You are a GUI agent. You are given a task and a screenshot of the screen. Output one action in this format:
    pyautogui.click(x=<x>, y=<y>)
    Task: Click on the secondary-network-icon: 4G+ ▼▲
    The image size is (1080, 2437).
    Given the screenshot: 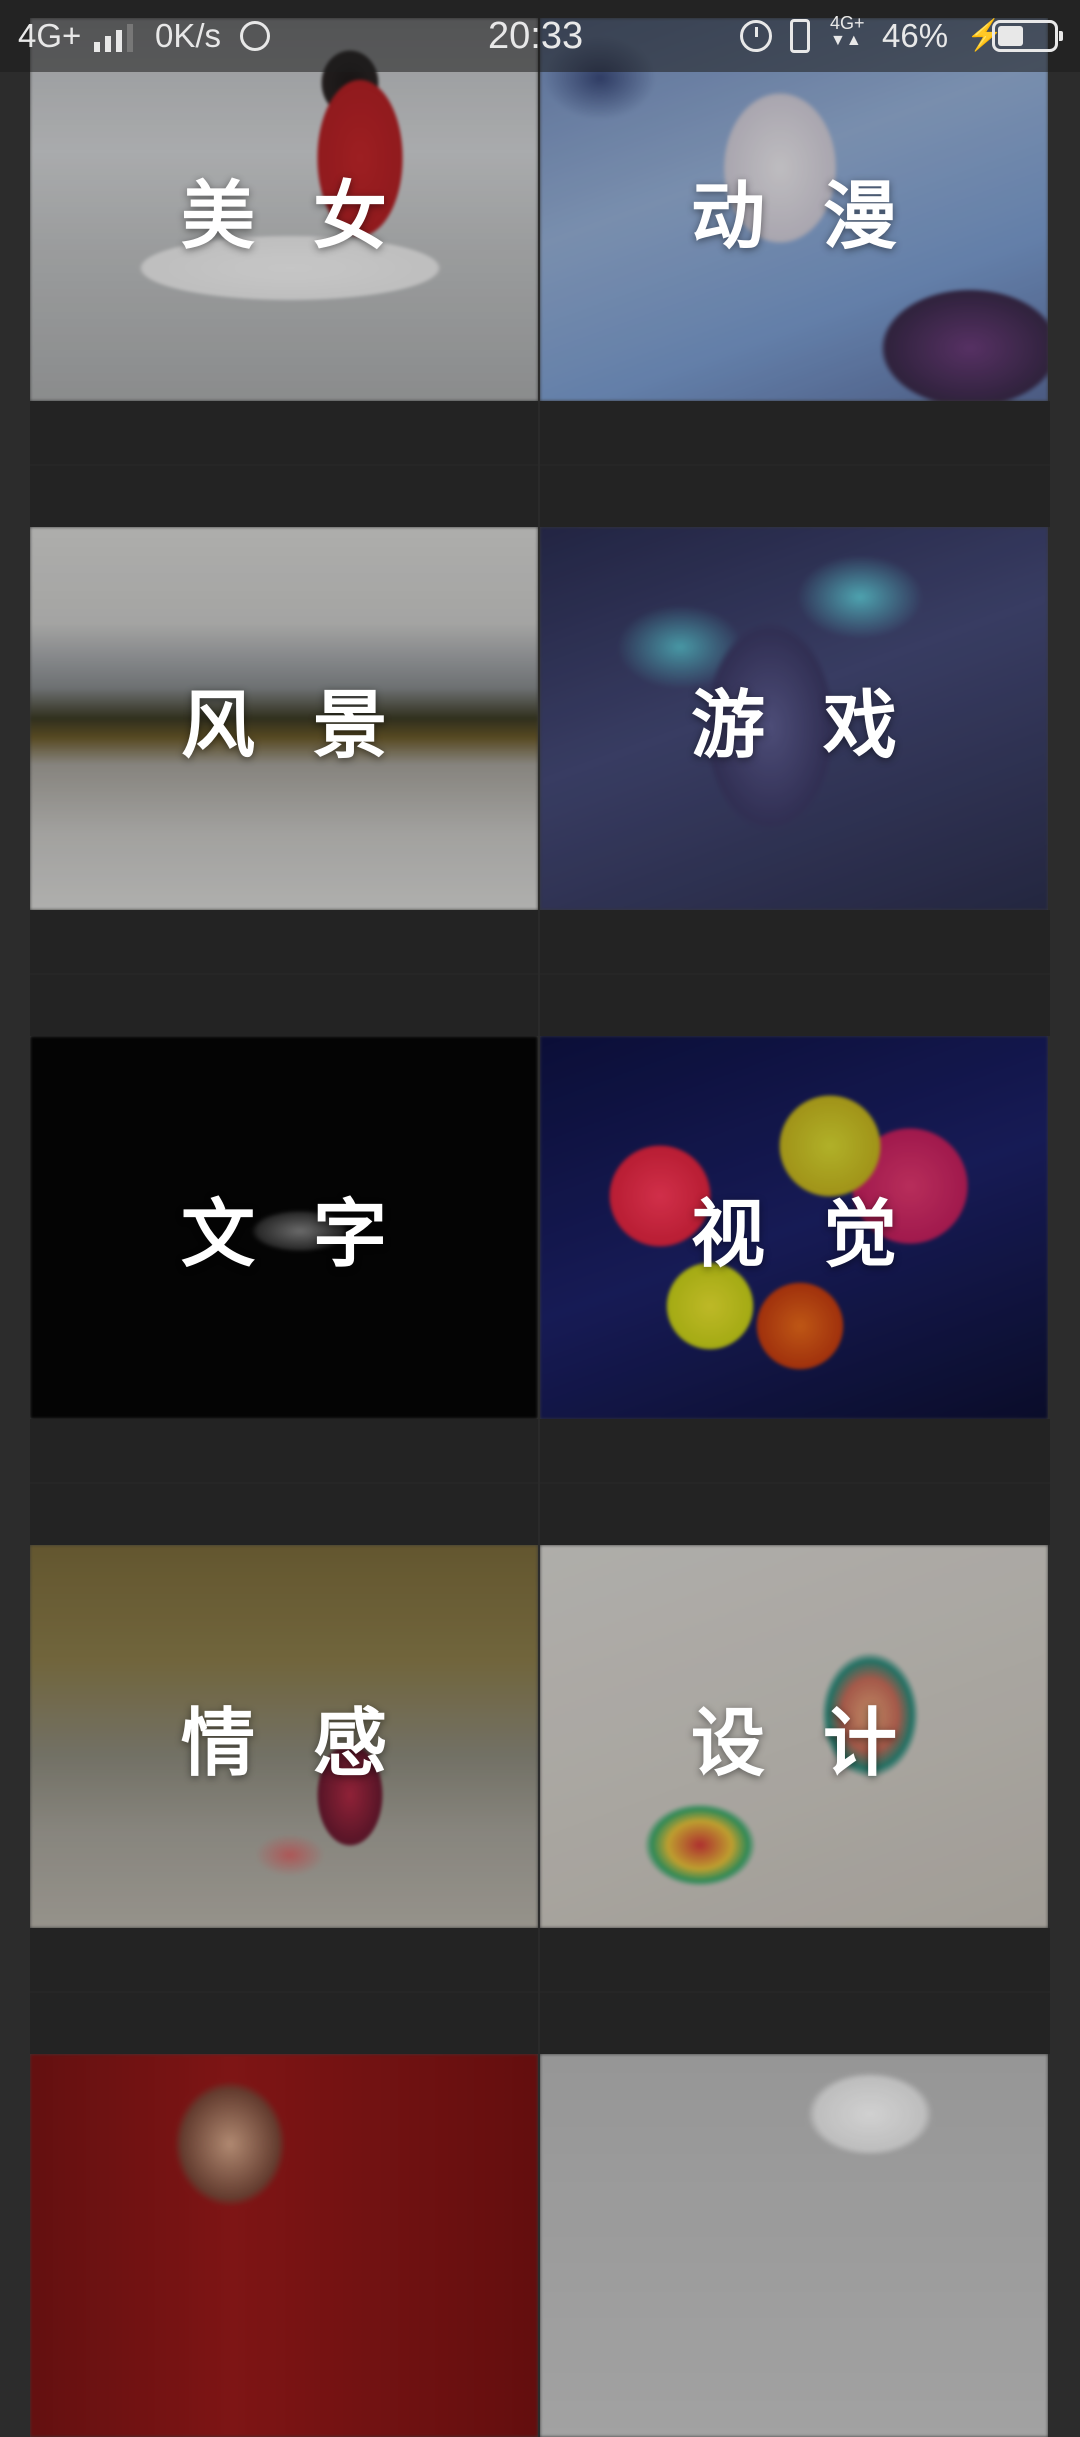 What is the action you would take?
    pyautogui.click(x=847, y=31)
    